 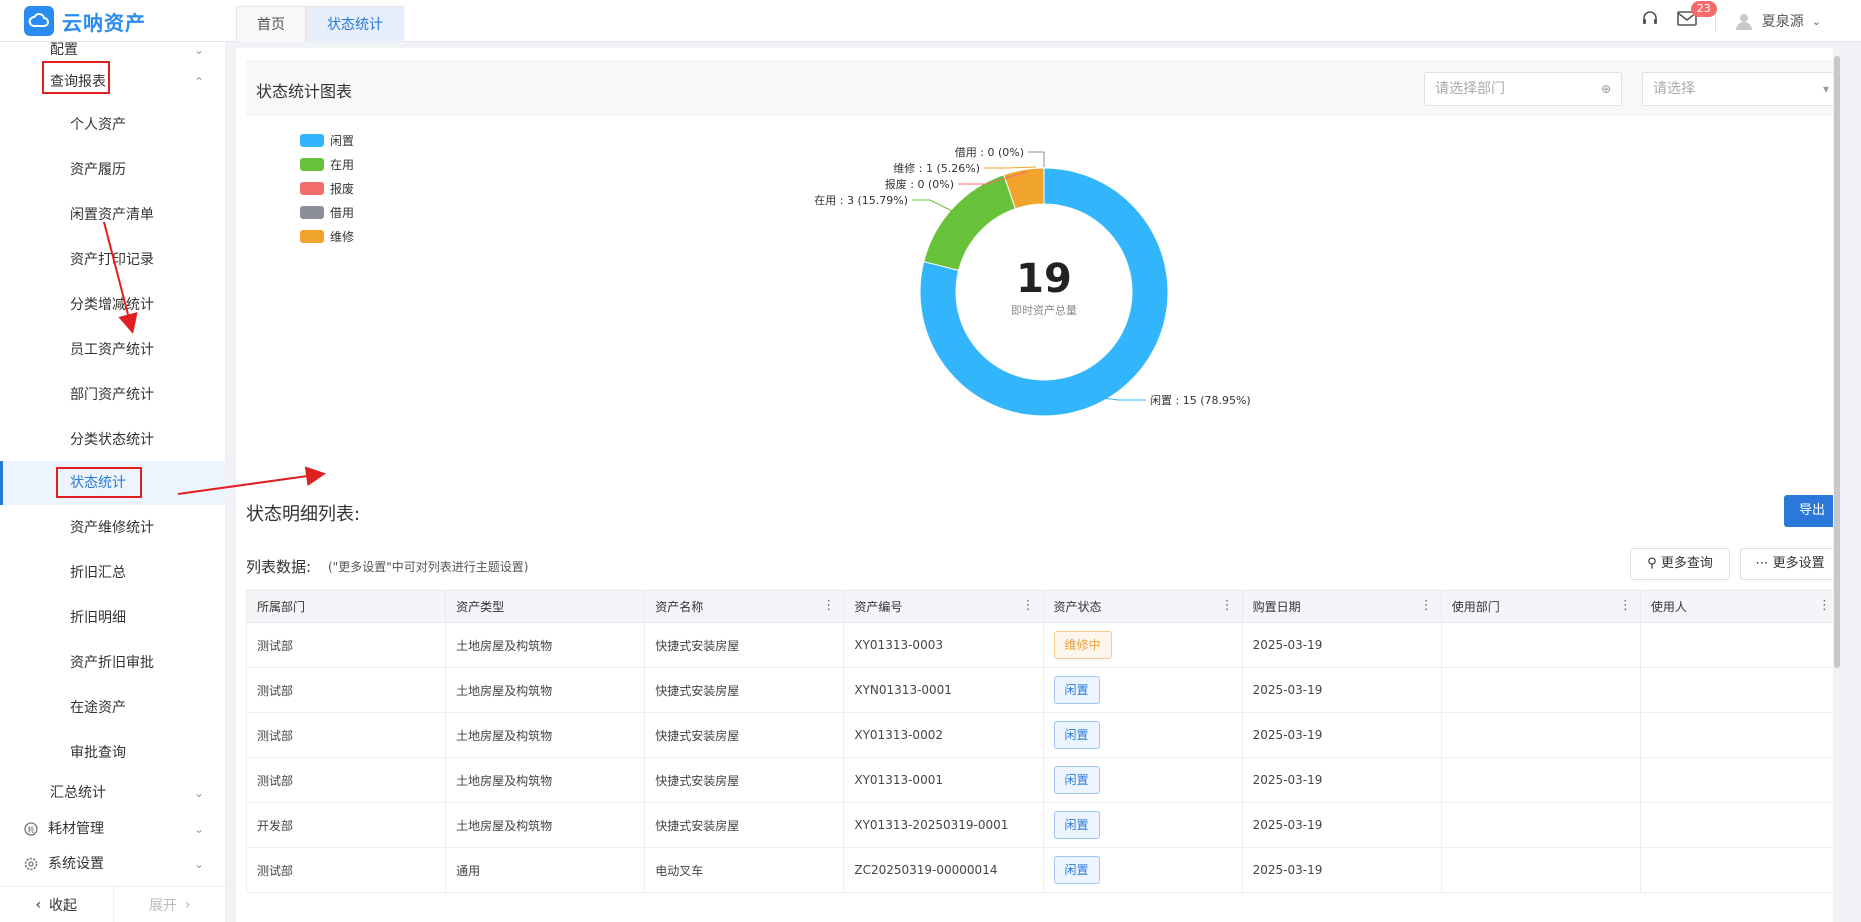 I want to click on annotation-box-status-stats, so click(x=99, y=482).